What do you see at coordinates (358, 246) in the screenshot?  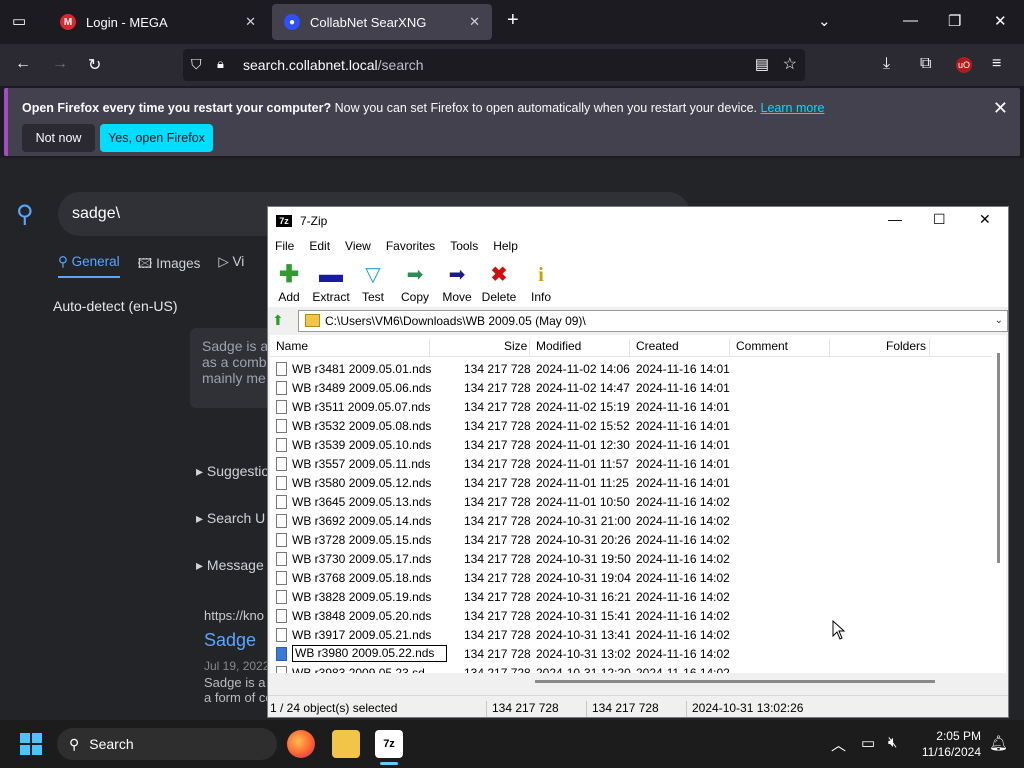 I see `menu-view: View` at bounding box center [358, 246].